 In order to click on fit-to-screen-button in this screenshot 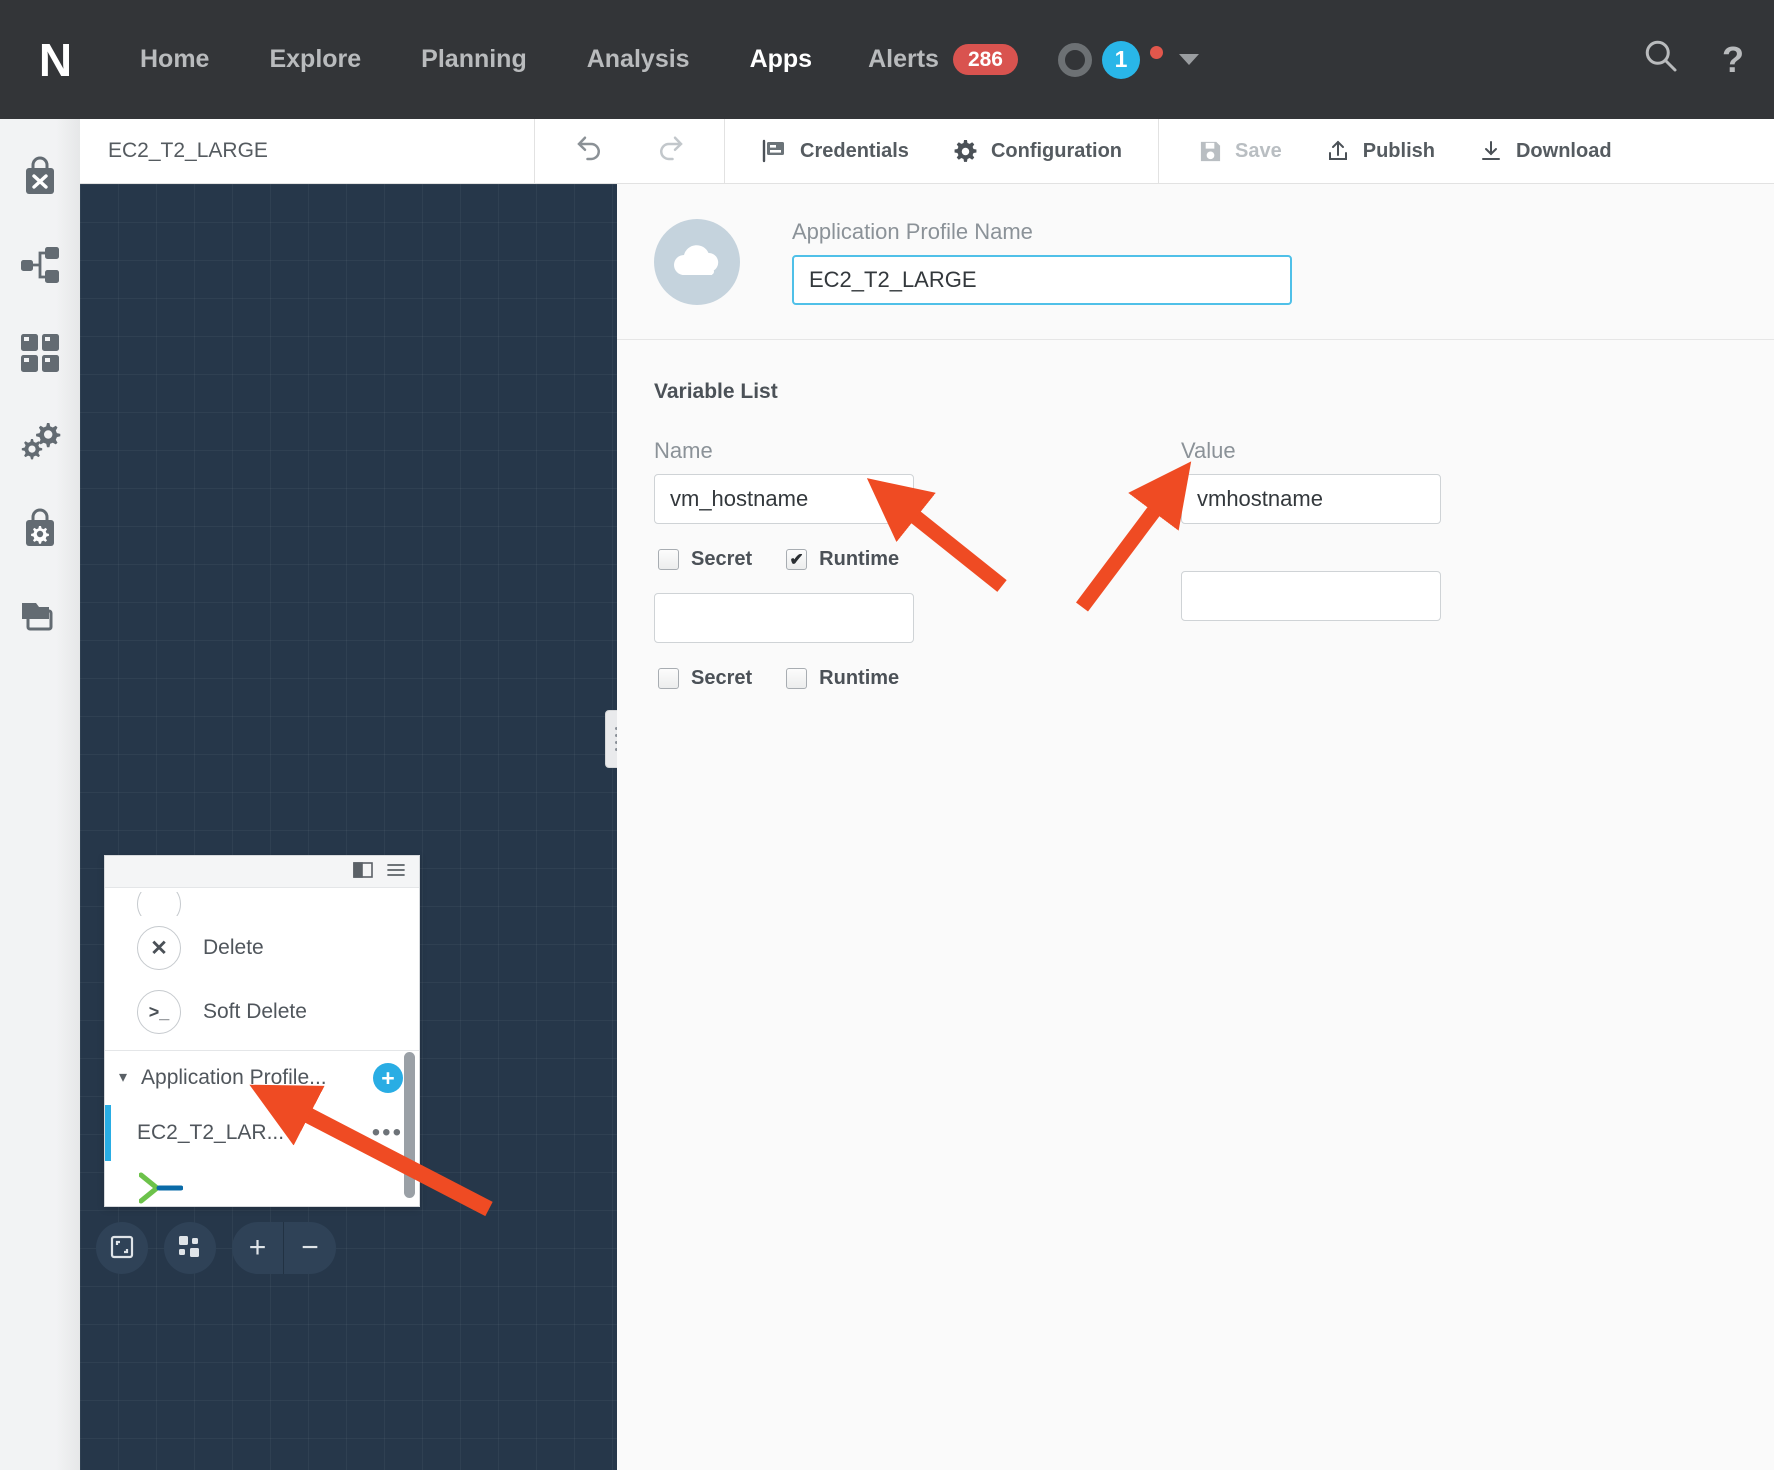, I will do `click(122, 1248)`.